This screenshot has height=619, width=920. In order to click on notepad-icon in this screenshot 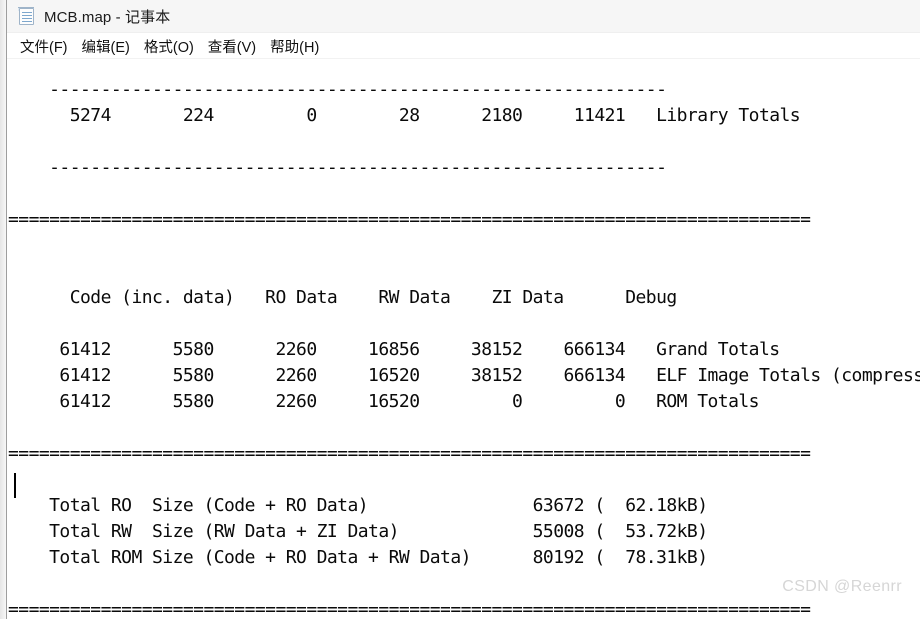, I will do `click(26, 16)`.